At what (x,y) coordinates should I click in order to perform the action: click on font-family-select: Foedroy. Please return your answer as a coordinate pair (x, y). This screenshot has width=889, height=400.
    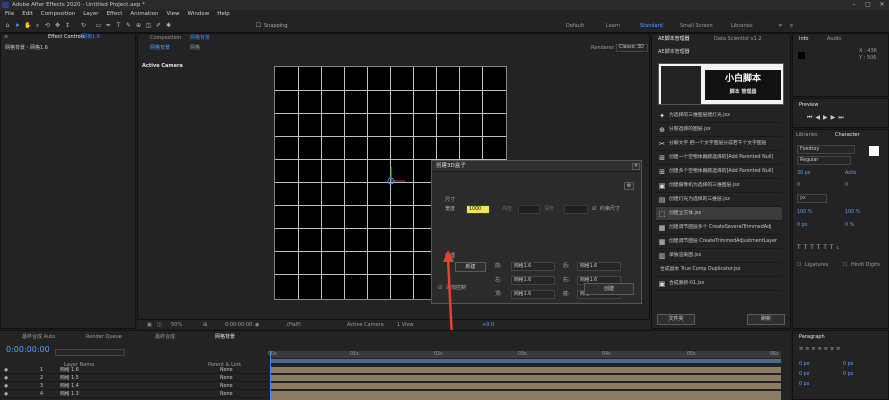
    Looking at the image, I should click on (826, 149).